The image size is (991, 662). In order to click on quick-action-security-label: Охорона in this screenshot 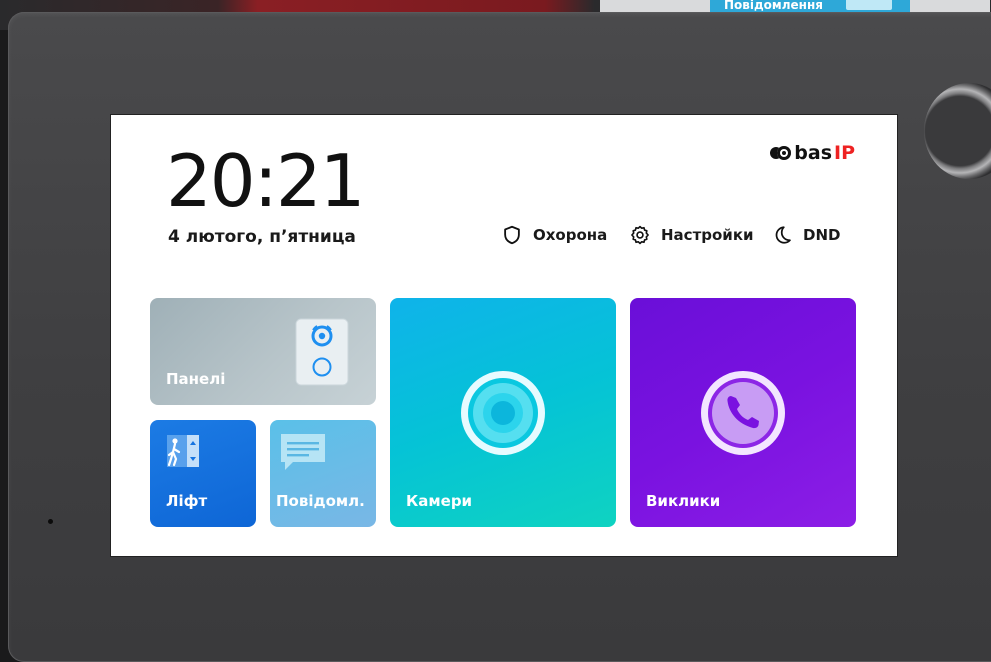, I will do `click(570, 235)`.